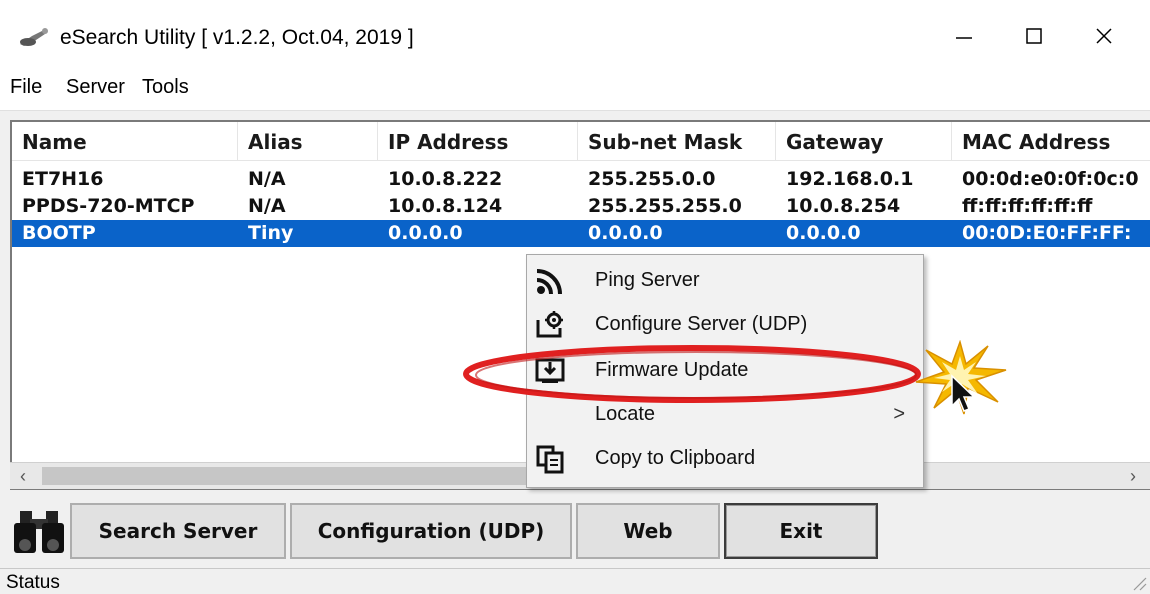 This screenshot has height=594, width=1150. What do you see at coordinates (672, 370) in the screenshot?
I see `menu-item-label: Firmware Update` at bounding box center [672, 370].